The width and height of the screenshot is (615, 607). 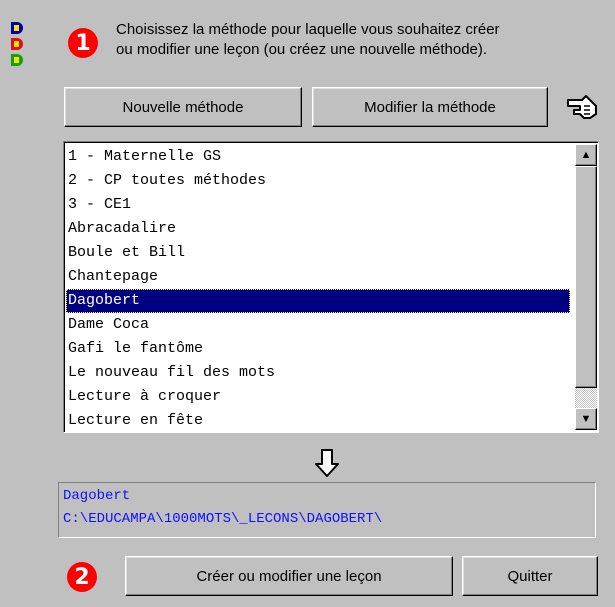 I want to click on list-scrollbar: ▲ ▼, so click(x=586, y=287).